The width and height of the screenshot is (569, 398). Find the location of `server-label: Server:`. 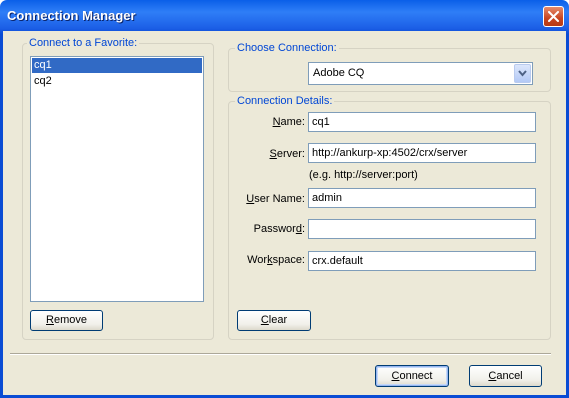

server-label: Server: is located at coordinates (287, 154).